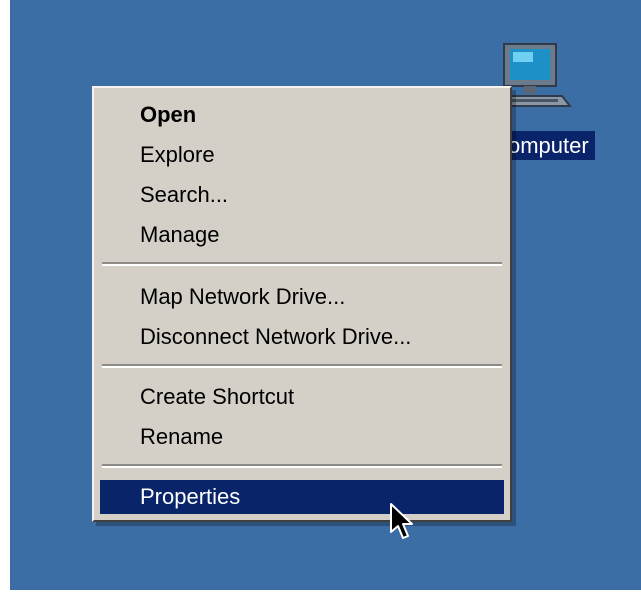  Describe the element at coordinates (302, 115) in the screenshot. I see `menu-item-open: Open` at that location.